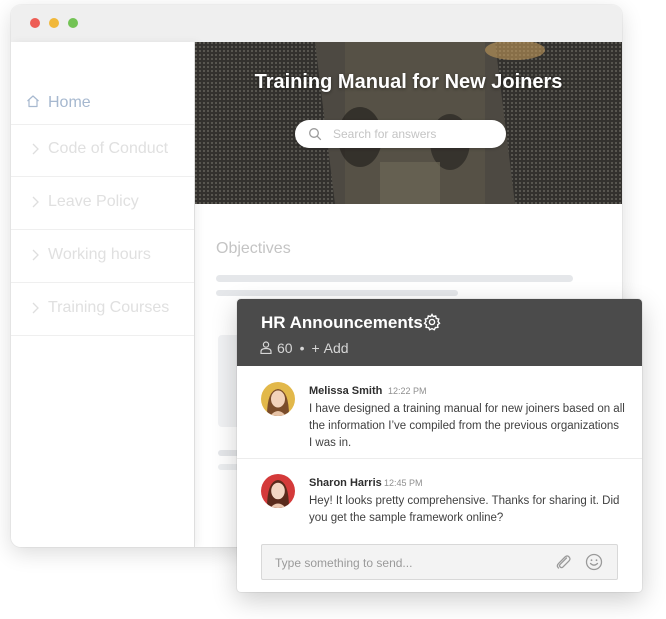 The image size is (666, 619). I want to click on sidebar-item-code-of-conduct: Code of Conduct, so click(102, 150).